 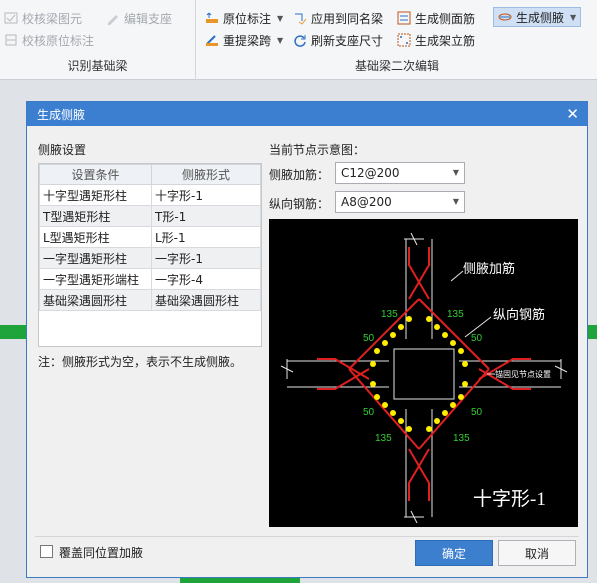 What do you see at coordinates (370, 173) in the screenshot?
I see `haunch-rebar-value: C12@200` at bounding box center [370, 173].